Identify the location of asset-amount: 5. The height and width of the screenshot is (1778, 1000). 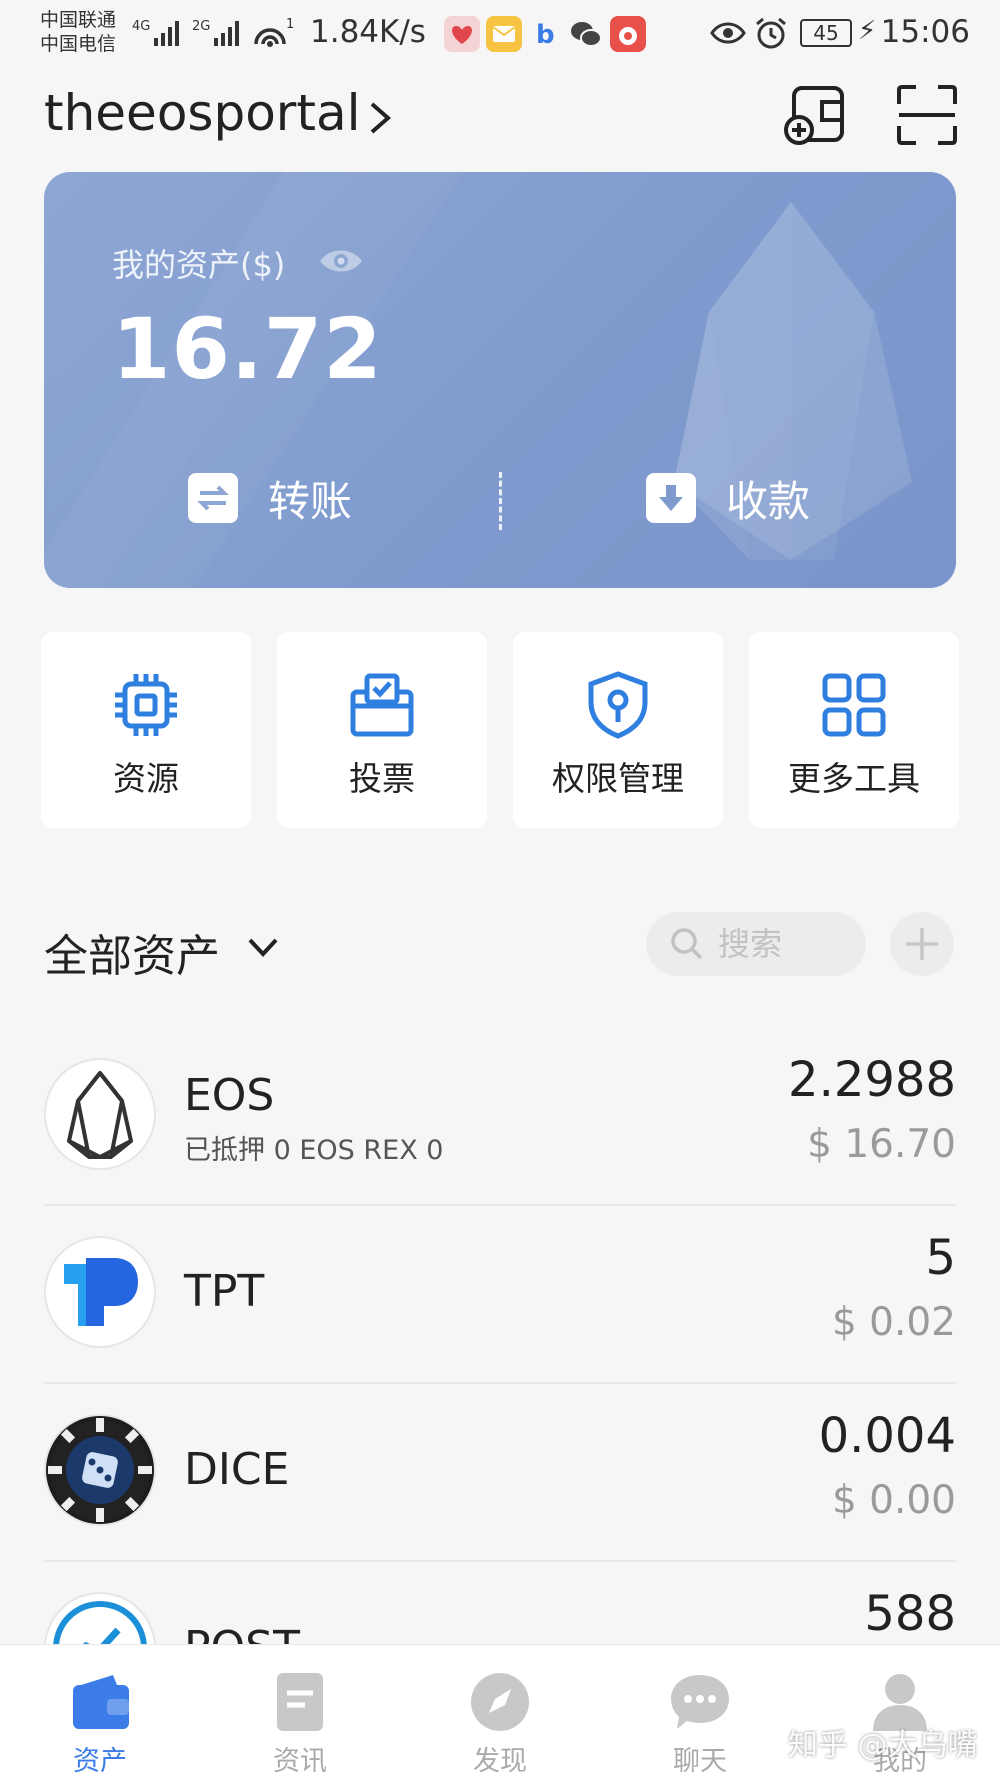
(940, 1258).